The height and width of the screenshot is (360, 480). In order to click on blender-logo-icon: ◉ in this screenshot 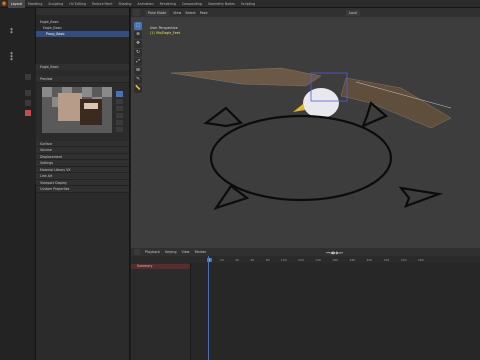, I will do `click(4, 4)`.